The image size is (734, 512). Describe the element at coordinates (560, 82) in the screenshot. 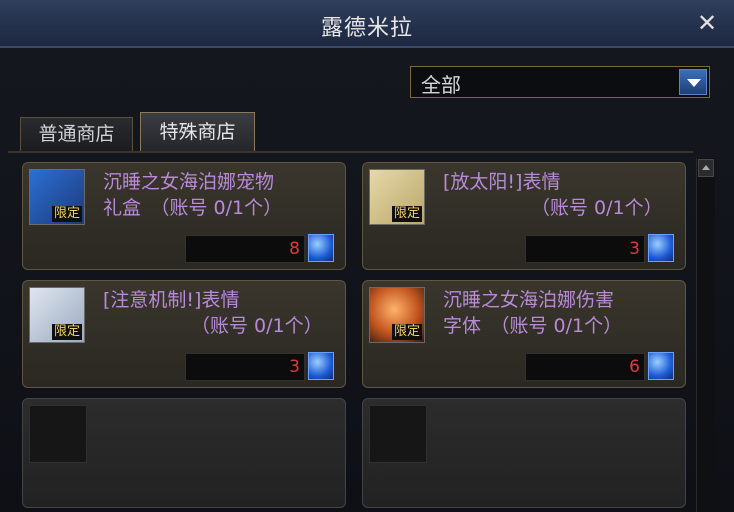

I see `category-select: 全部` at that location.